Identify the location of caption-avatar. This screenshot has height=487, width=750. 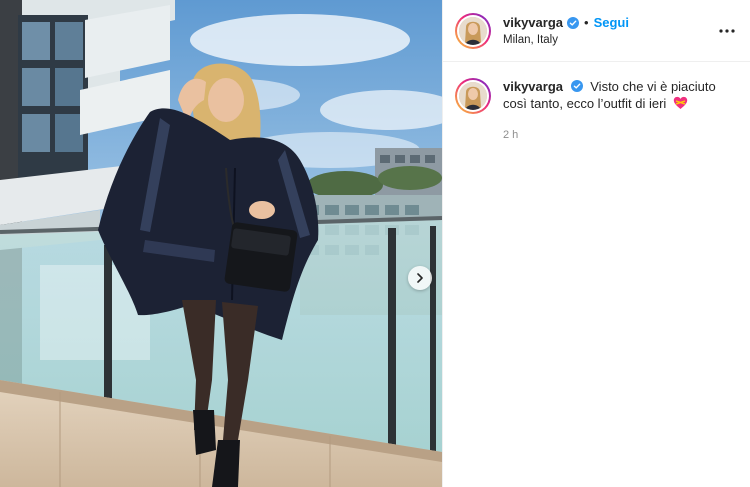
(473, 96).